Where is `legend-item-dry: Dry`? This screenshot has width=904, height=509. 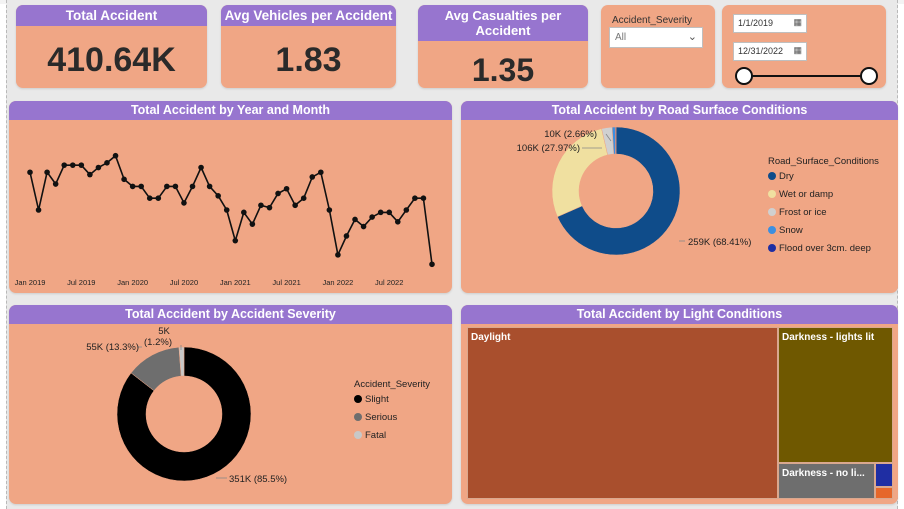 legend-item-dry: Dry is located at coordinates (823, 176).